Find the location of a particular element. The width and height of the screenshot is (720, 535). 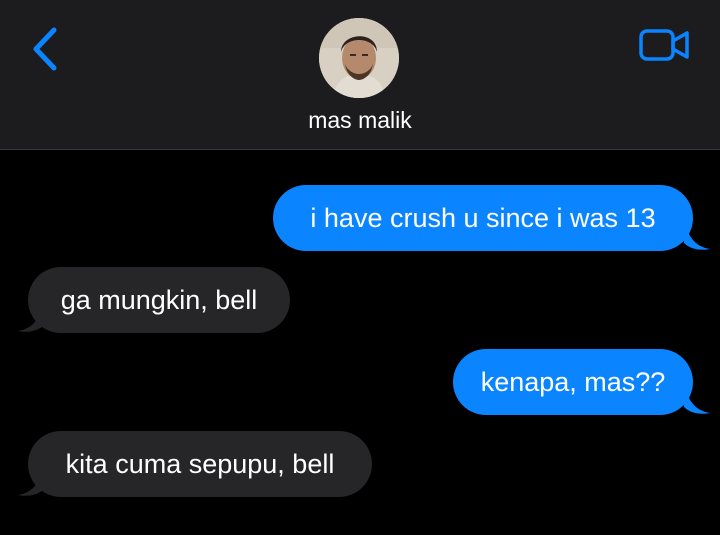

chevron-left-icon is located at coordinates (45, 49).